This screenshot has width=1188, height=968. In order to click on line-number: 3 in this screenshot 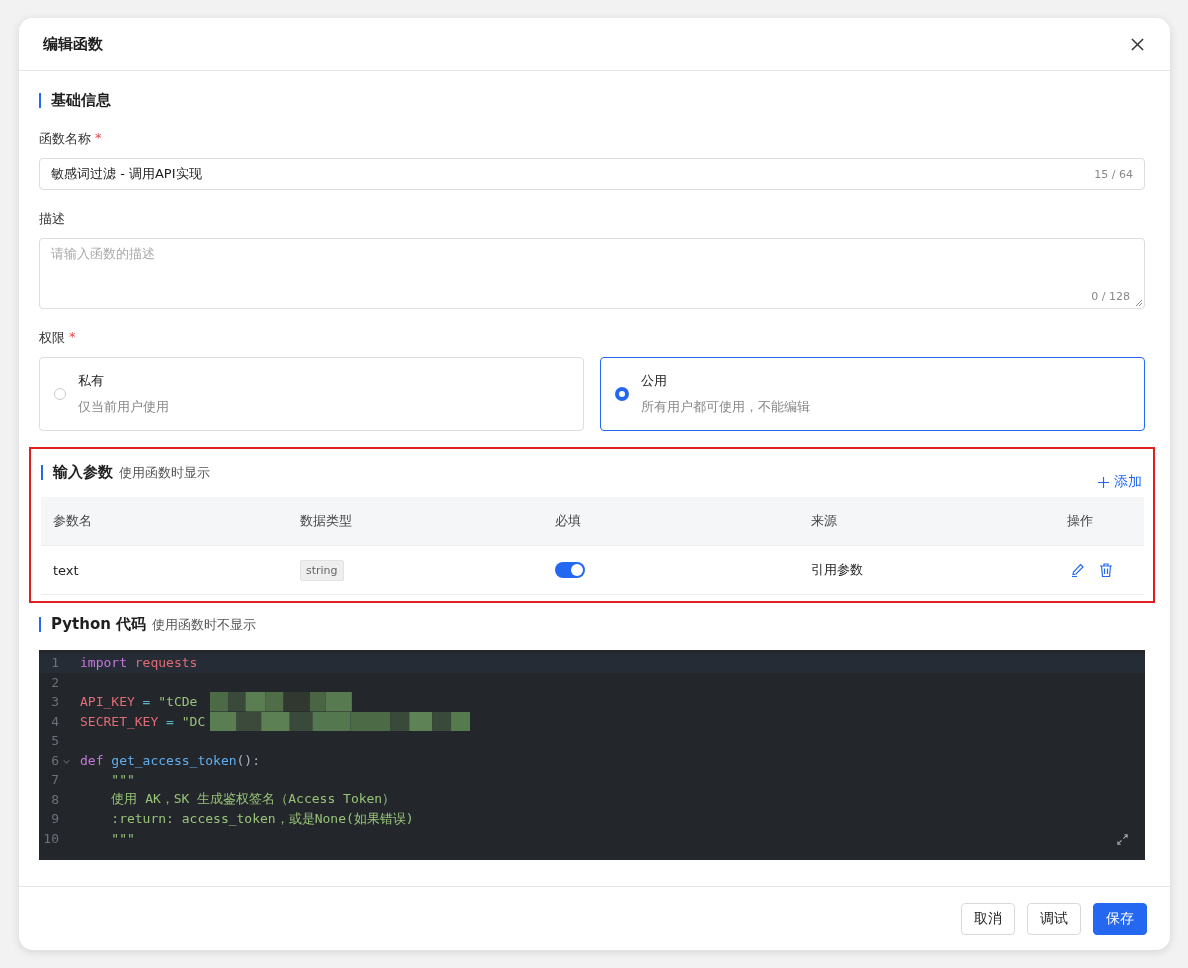, I will do `click(54, 702)`.